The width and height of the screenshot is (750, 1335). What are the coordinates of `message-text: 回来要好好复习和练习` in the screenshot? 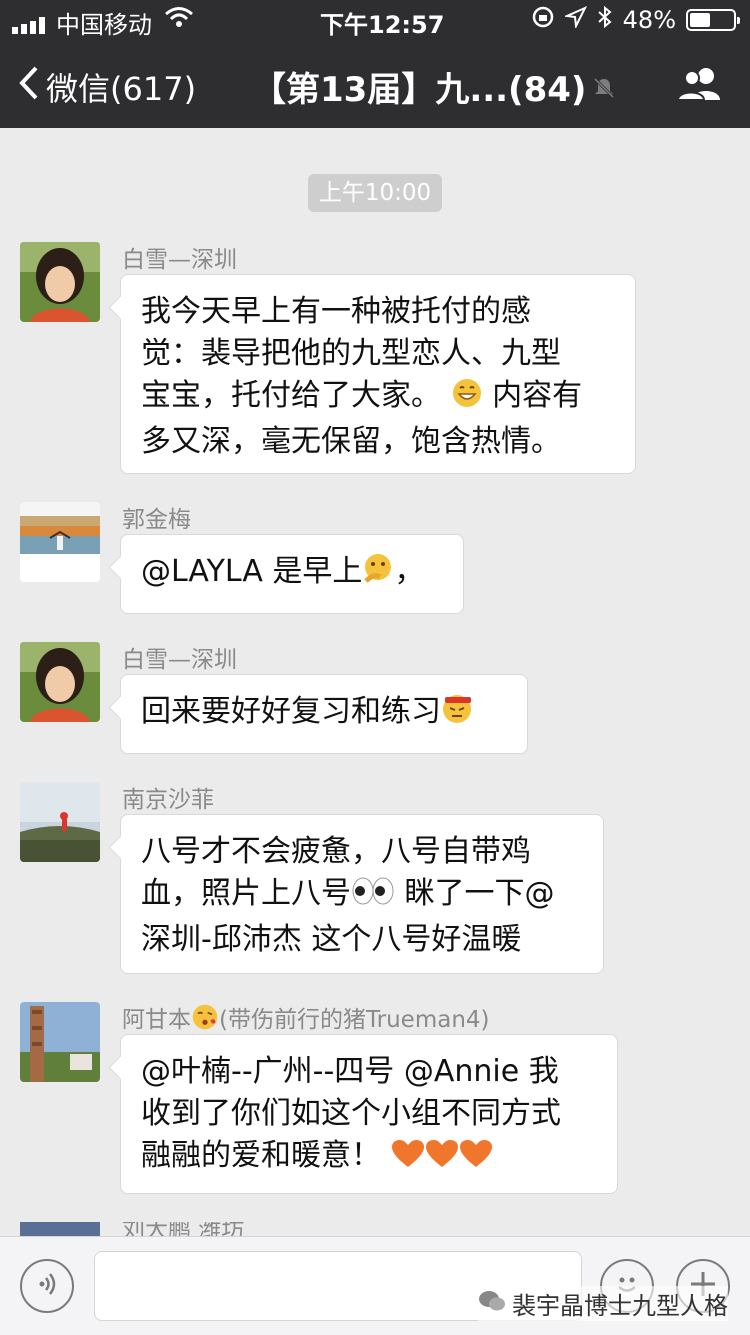 It's located at (291, 711).